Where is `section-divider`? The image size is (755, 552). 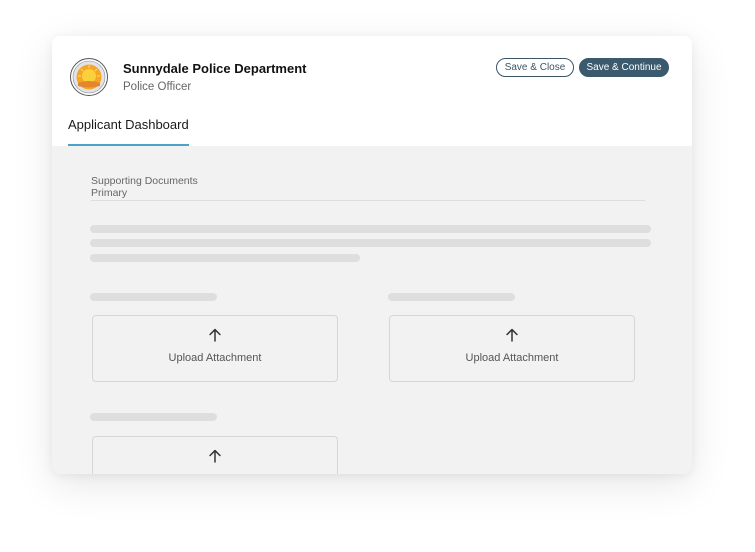
section-divider is located at coordinates (368, 200).